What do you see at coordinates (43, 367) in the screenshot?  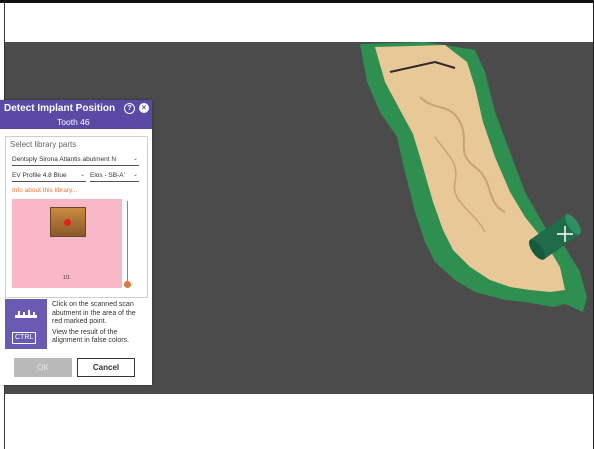 I see `ok-button: OK` at bounding box center [43, 367].